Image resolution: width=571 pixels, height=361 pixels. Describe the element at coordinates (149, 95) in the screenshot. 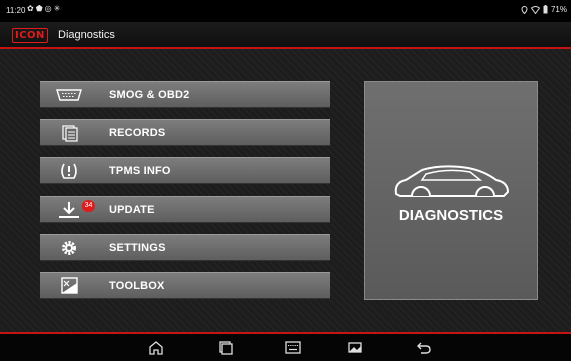

I see `menu-label: SMOG & OBD2` at that location.